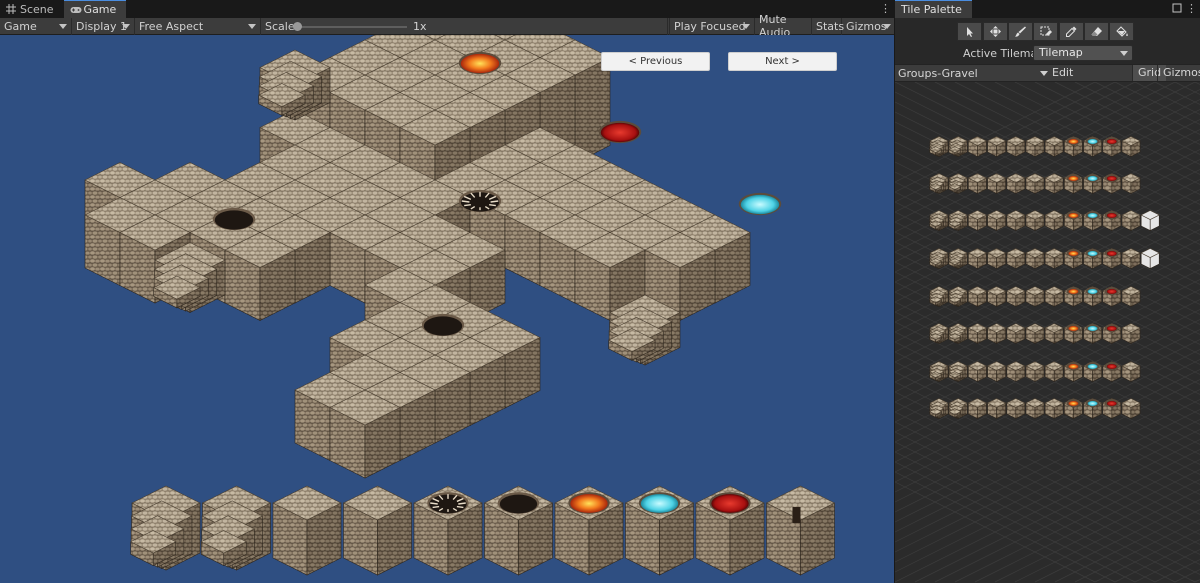 This screenshot has height=583, width=1200. What do you see at coordinates (100, 9) in the screenshot?
I see `tab-game-label: Game` at bounding box center [100, 9].